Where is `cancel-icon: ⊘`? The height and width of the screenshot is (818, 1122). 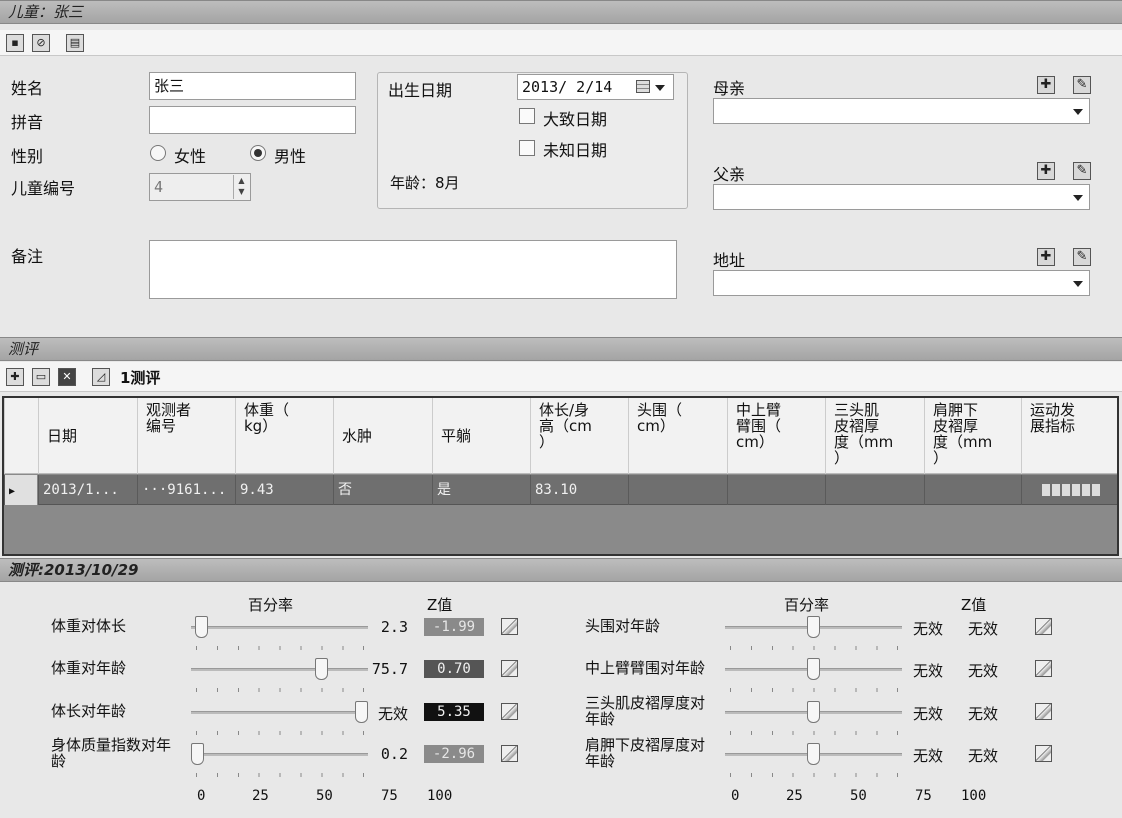 cancel-icon: ⊘ is located at coordinates (41, 43).